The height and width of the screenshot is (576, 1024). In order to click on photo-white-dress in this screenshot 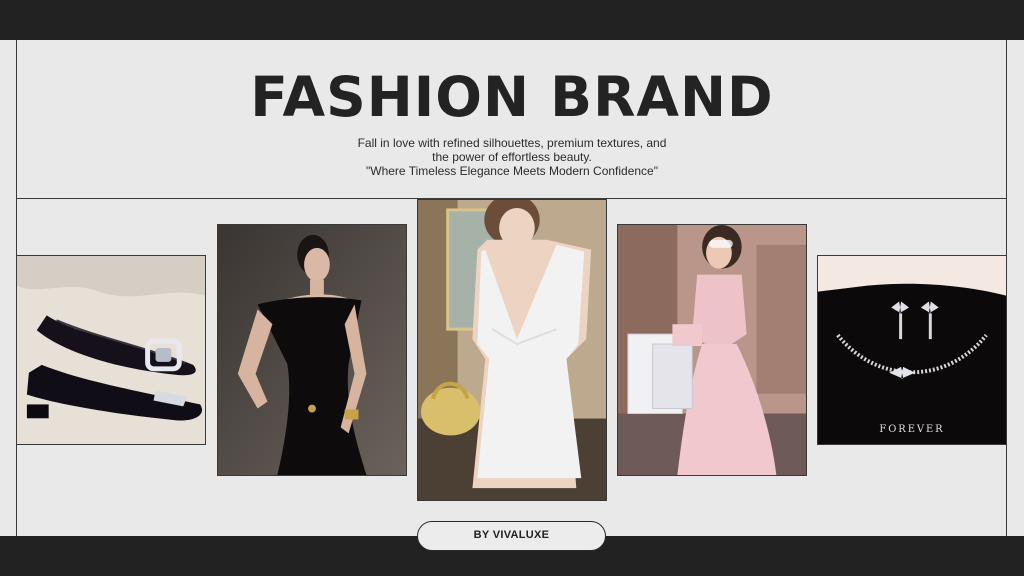, I will do `click(512, 350)`.